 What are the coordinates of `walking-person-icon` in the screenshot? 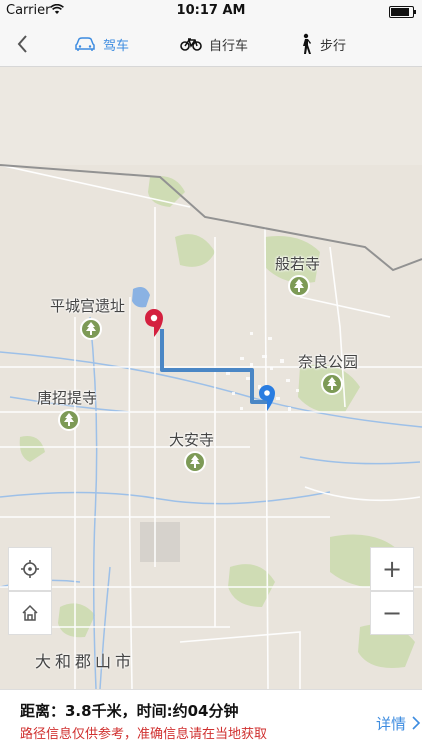 It's located at (307, 43).